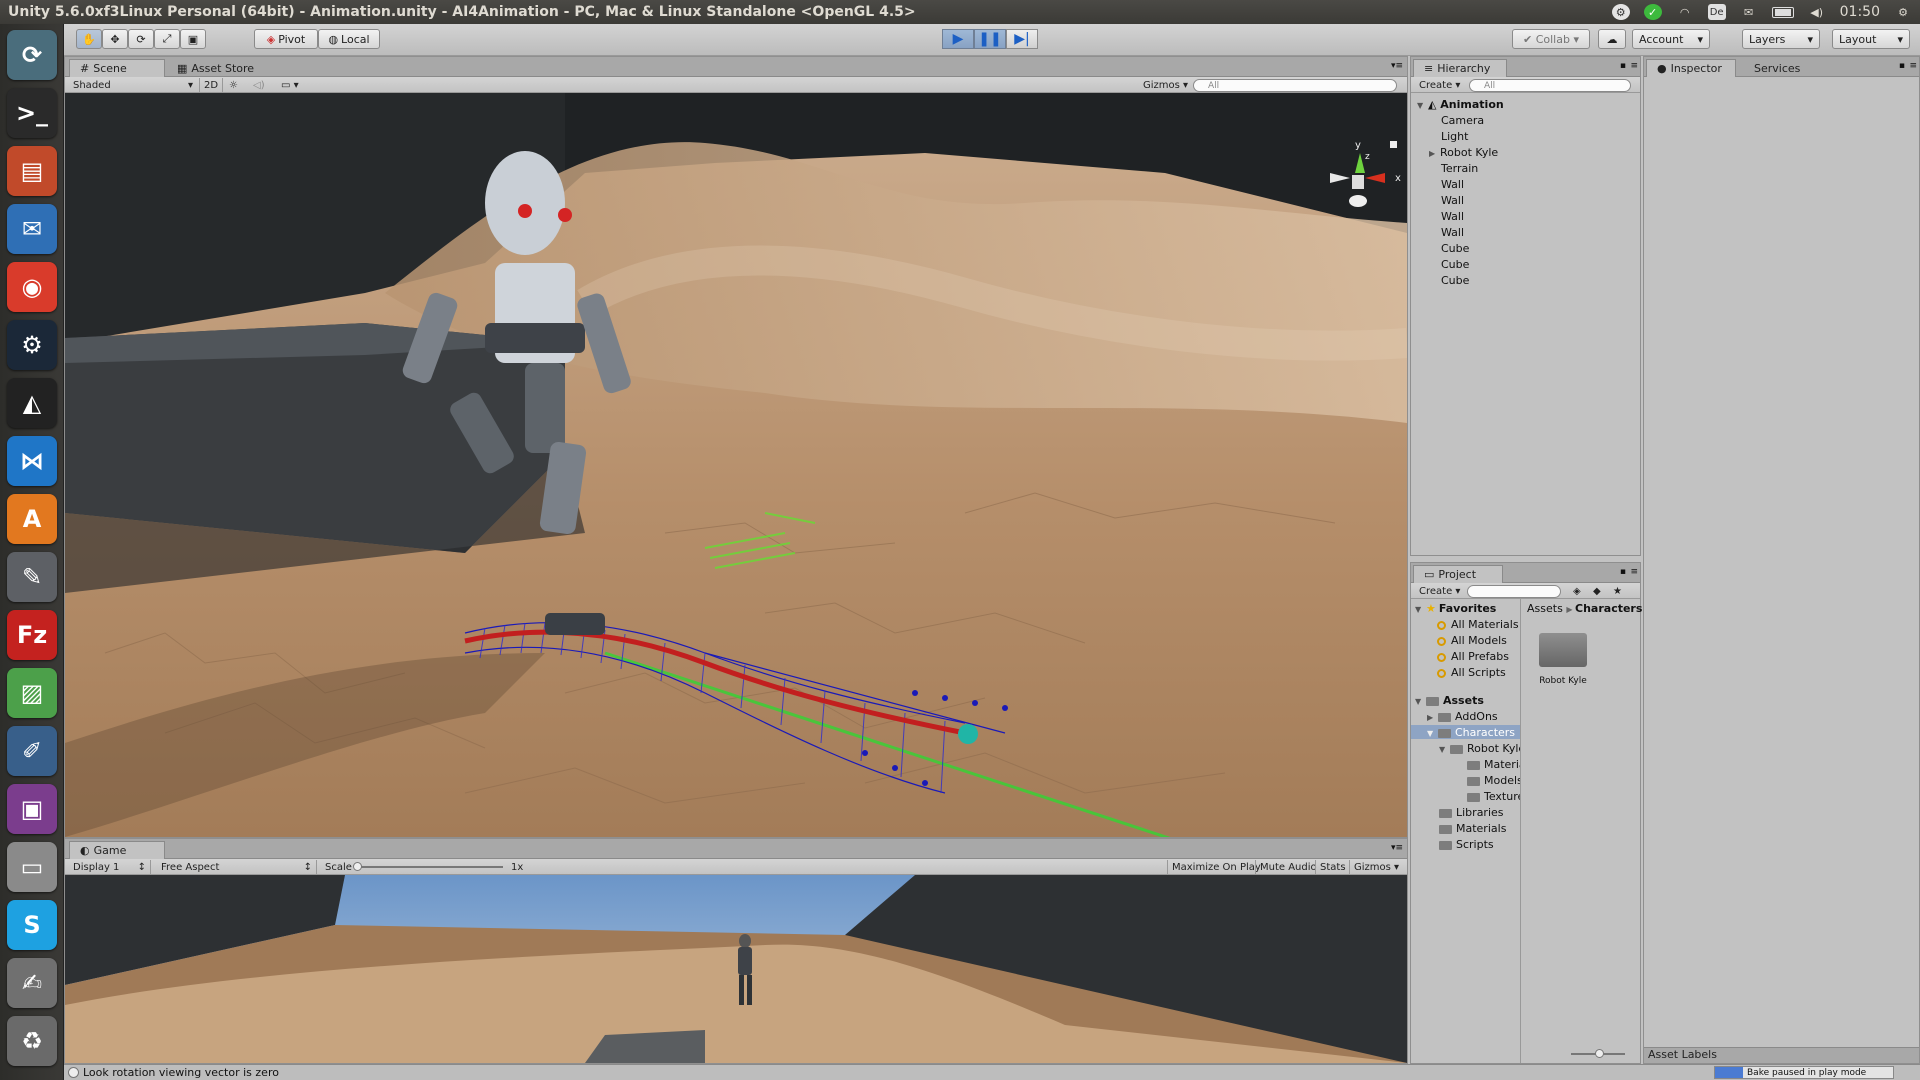  Describe the element at coordinates (1478, 624) in the screenshot. I see `favorite-item: All Materials` at that location.